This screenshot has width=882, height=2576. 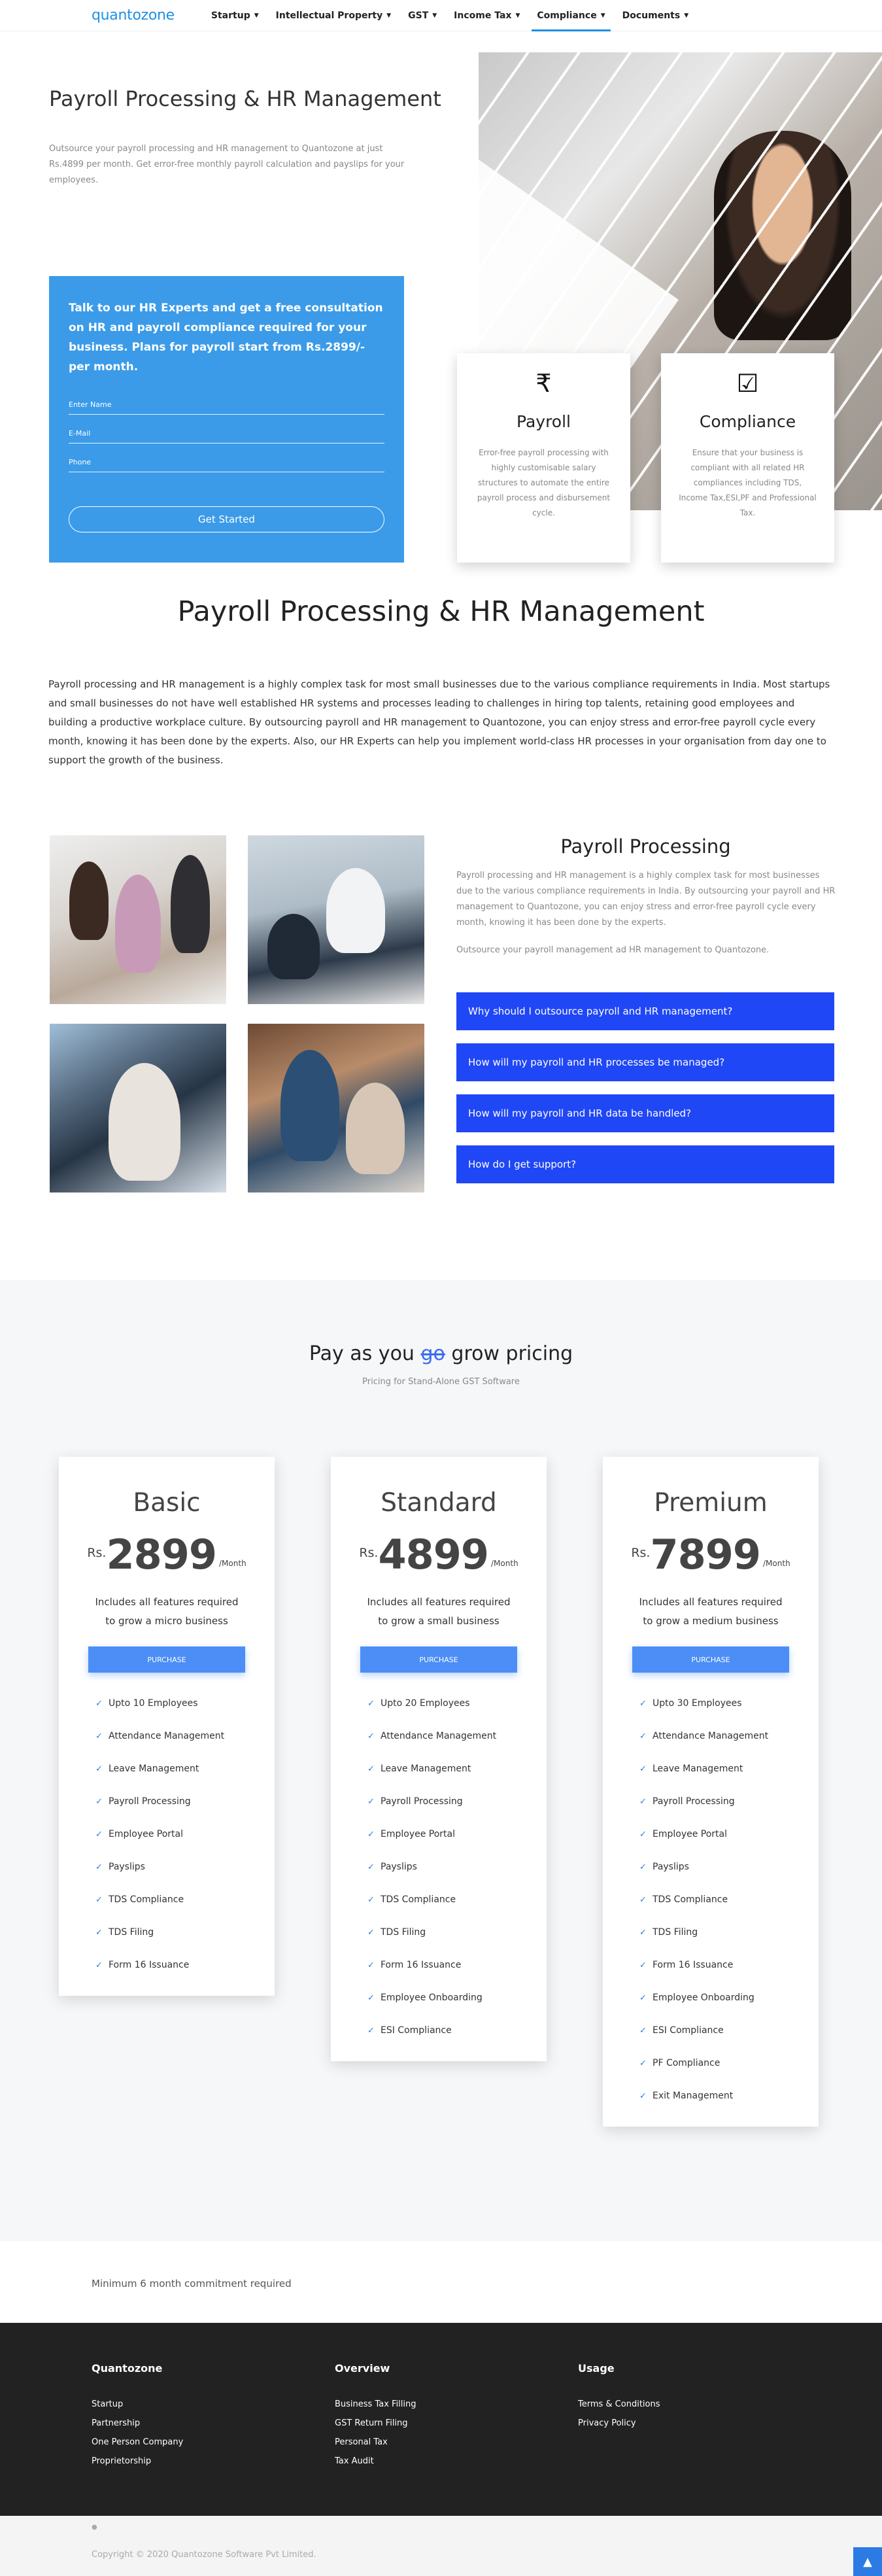 I want to click on feature-label: Employee Onboarding, so click(x=704, y=1998).